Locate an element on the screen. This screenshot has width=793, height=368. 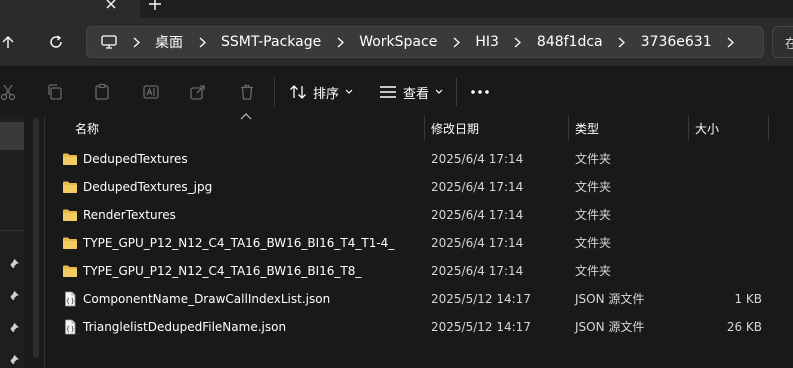
sort-label: 排序 is located at coordinates (326, 94).